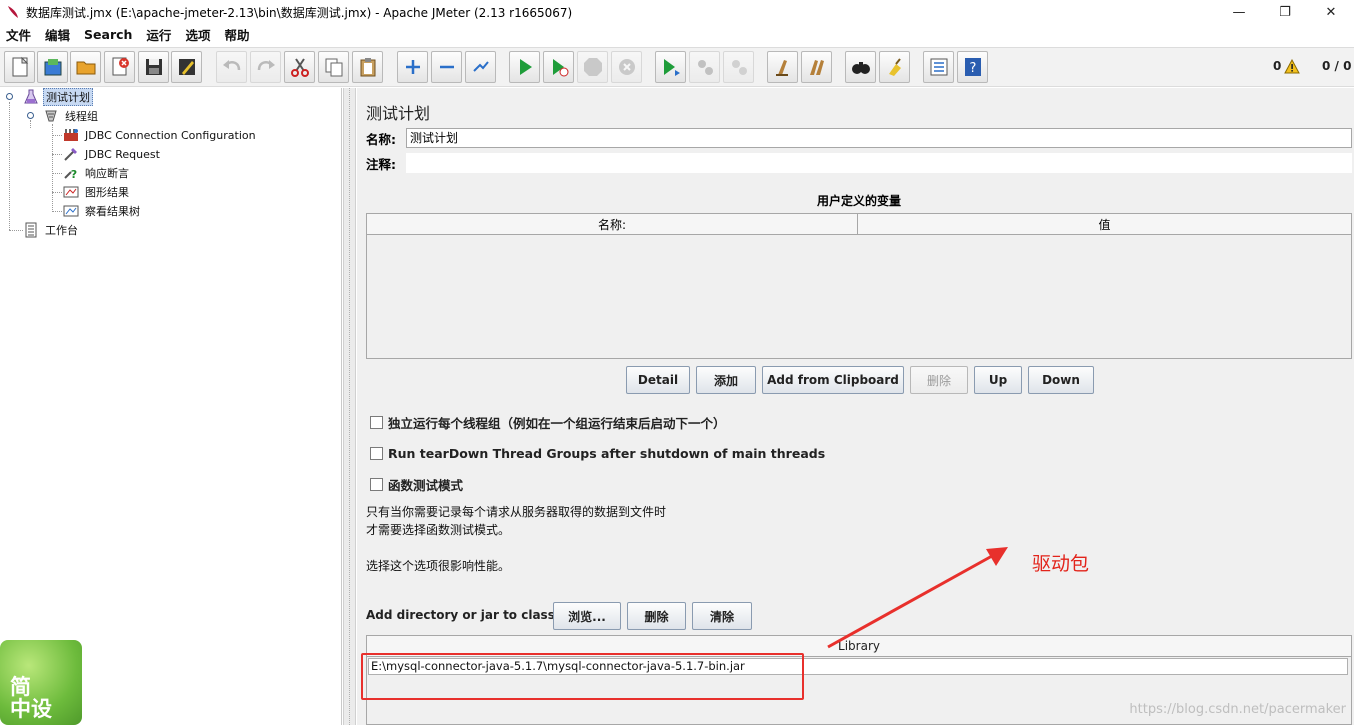 The height and width of the screenshot is (725, 1354). I want to click on menu-options: 选项, so click(197, 34).